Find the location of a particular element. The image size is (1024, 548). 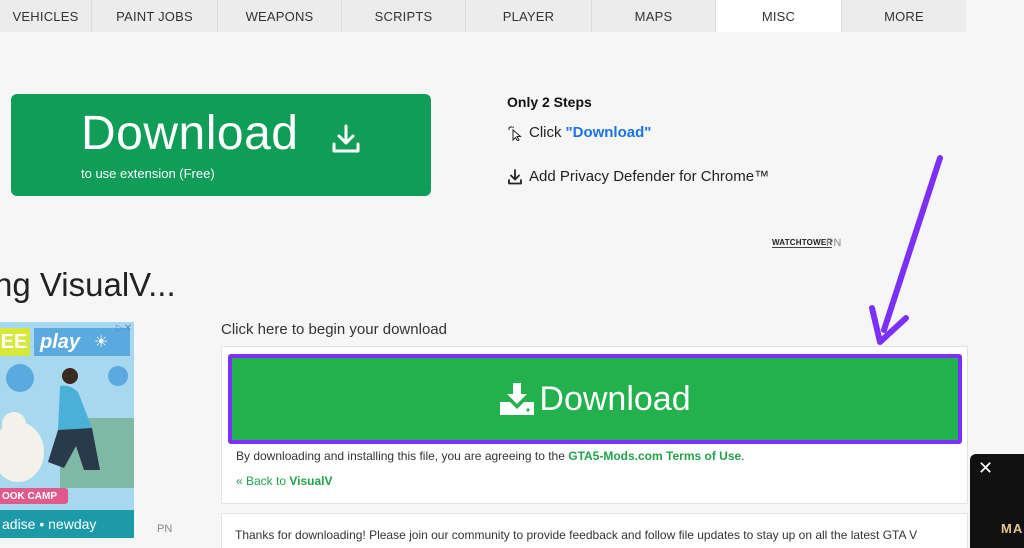

close-icon: ✕ is located at coordinates (985, 468).